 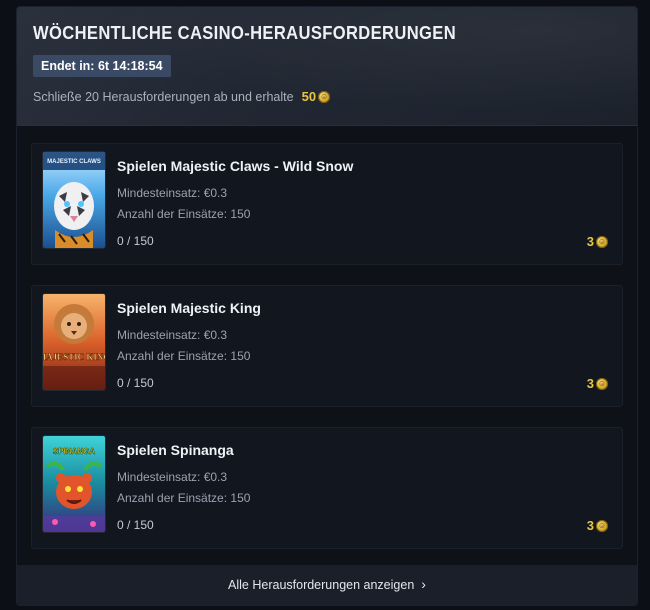 What do you see at coordinates (175, 450) in the screenshot?
I see `challenge-title: Spielen Spinanga` at bounding box center [175, 450].